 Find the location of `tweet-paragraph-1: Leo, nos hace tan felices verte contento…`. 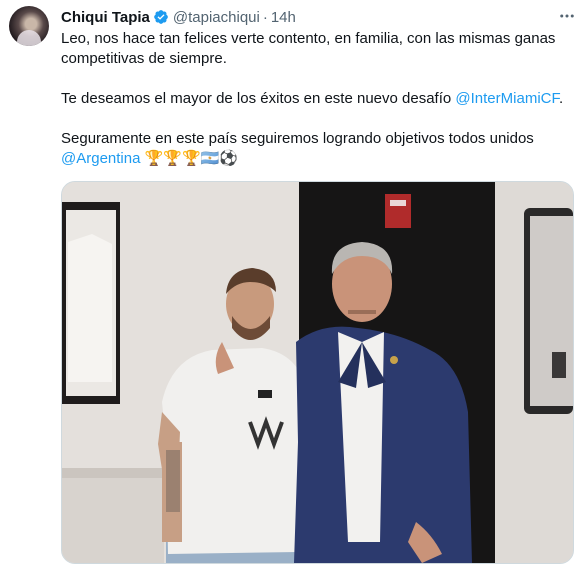

tweet-paragraph-1: Leo, nos hace tan felices verte contento… is located at coordinates (308, 48).